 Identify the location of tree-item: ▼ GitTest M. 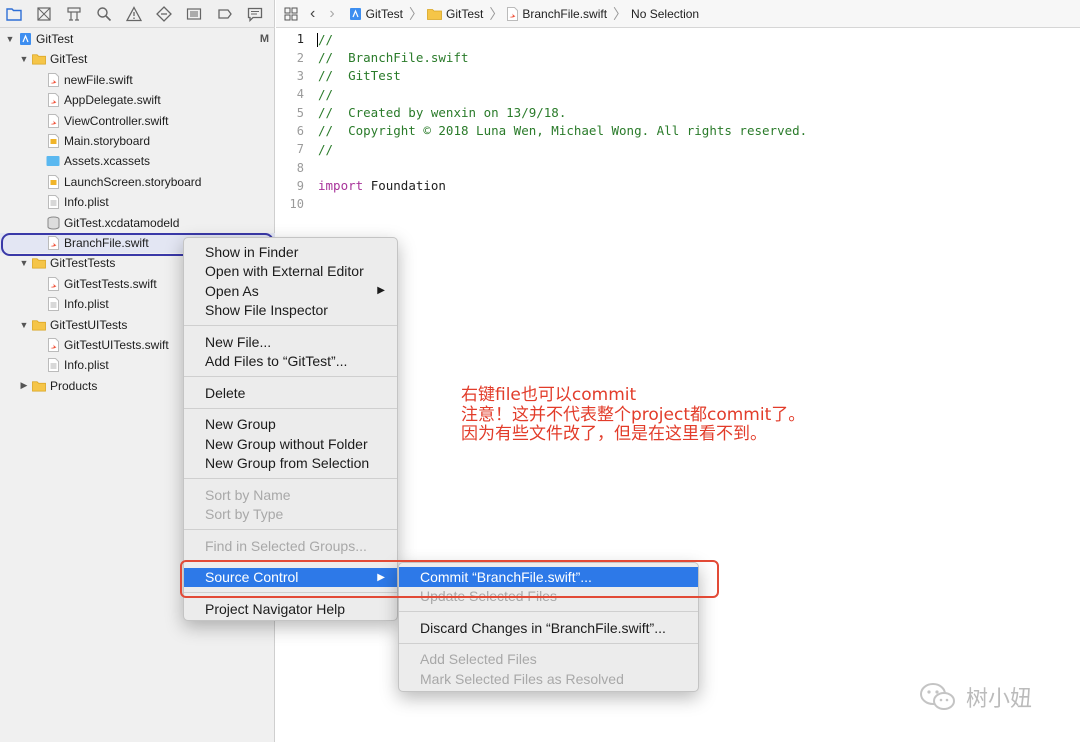
(137, 39).